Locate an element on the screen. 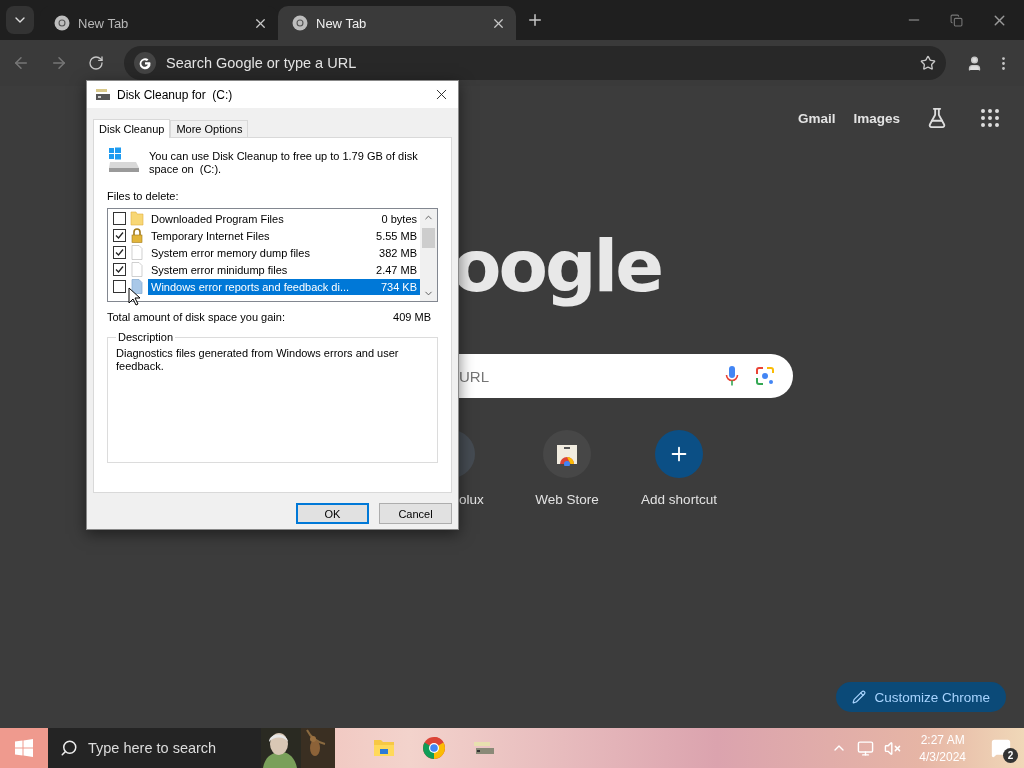  shortcut-label: olux is located at coordinates (471, 499).